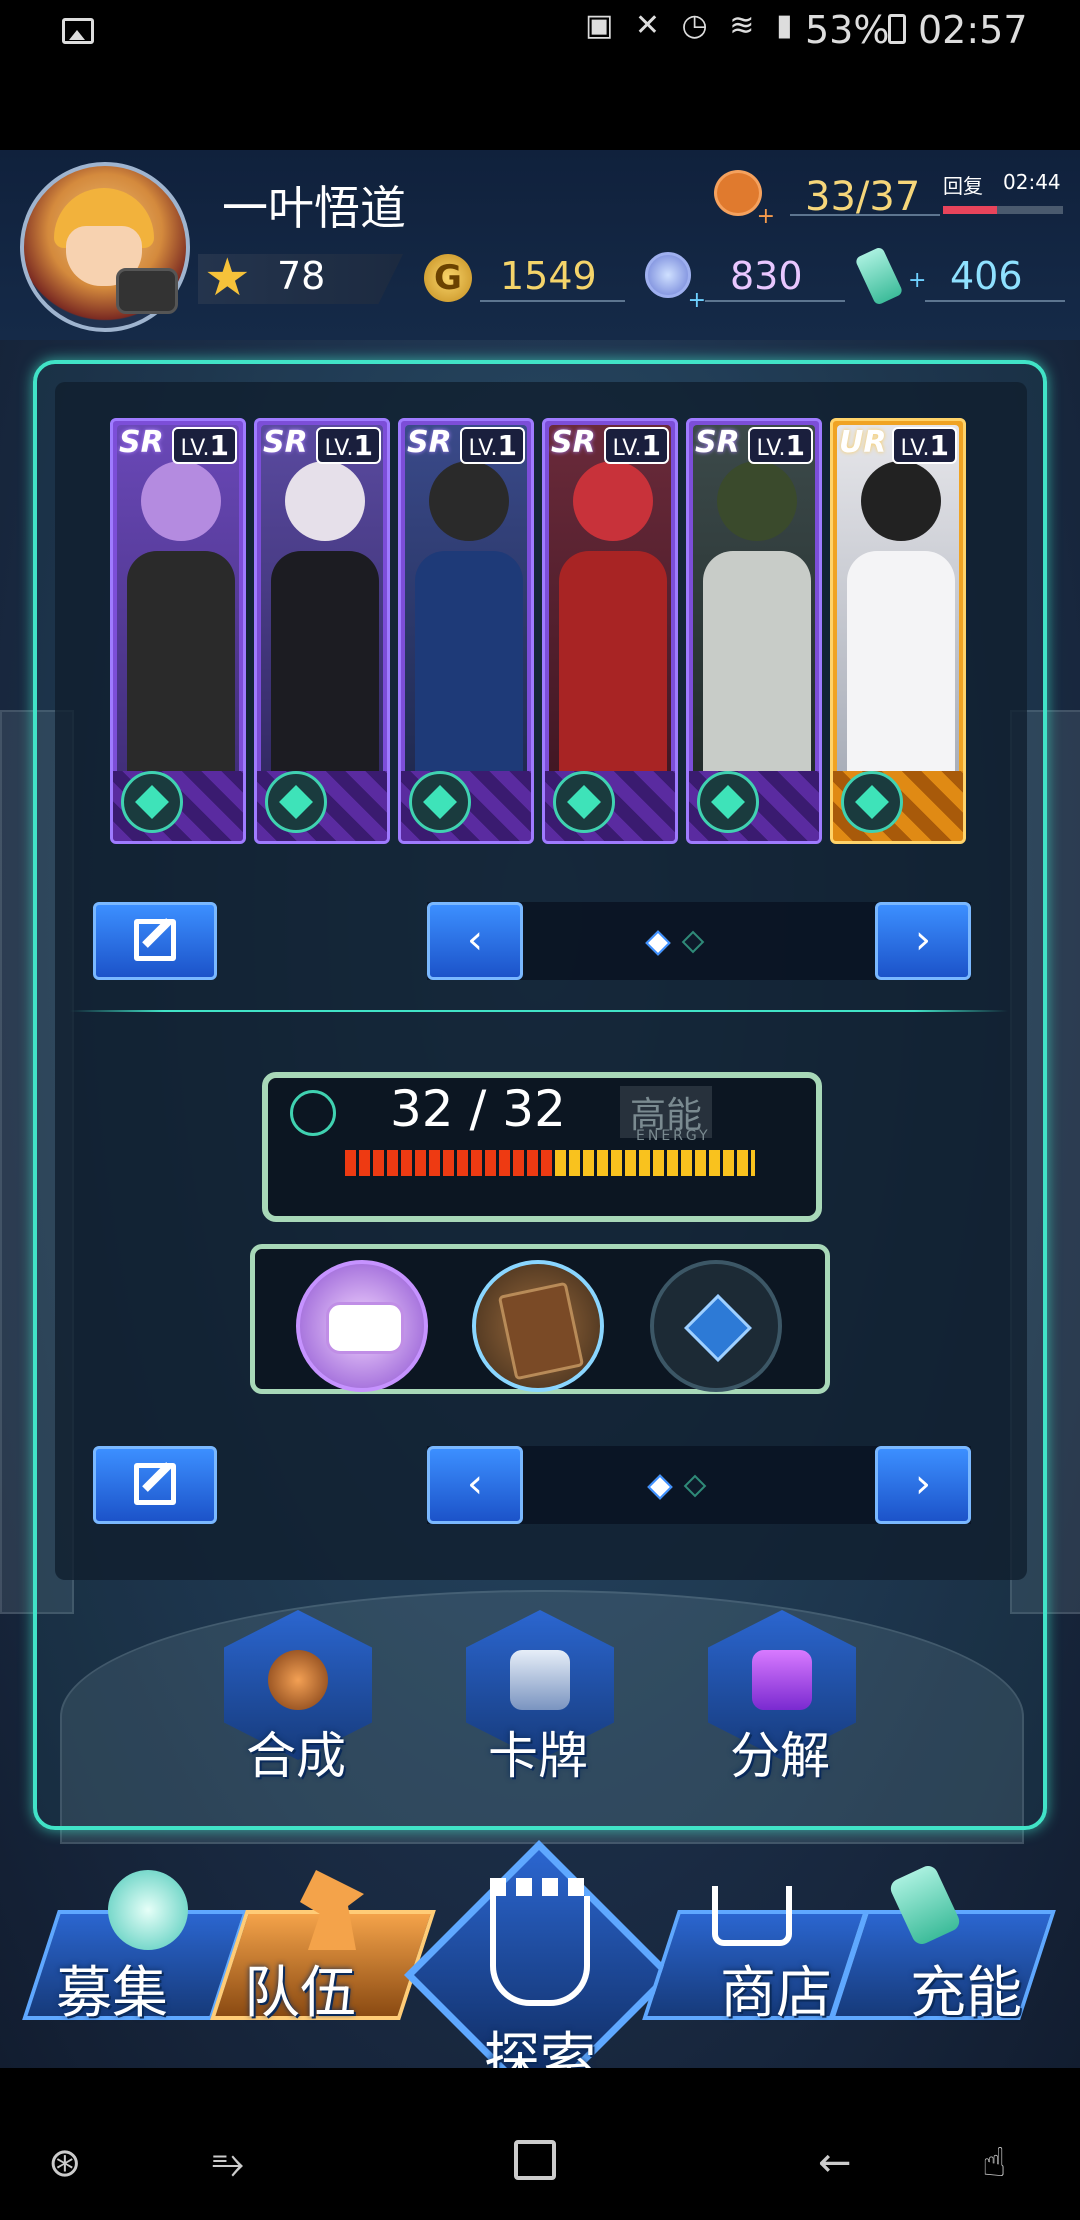 The height and width of the screenshot is (2220, 1080). Describe the element at coordinates (898, 631) in the screenshot. I see `character-card-6: UR LV.1` at that location.